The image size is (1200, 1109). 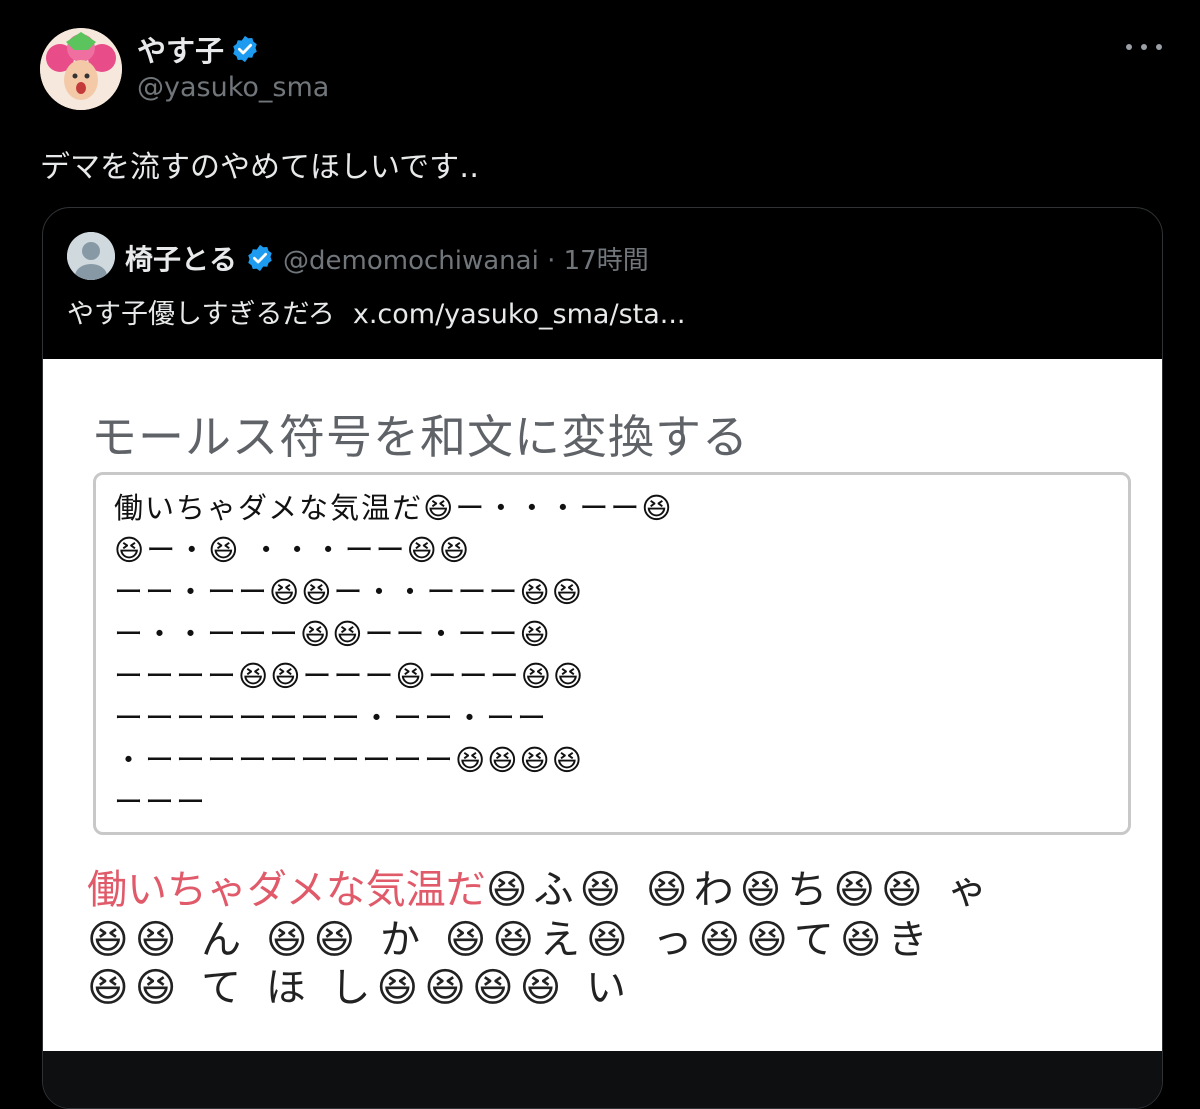 What do you see at coordinates (260, 167) in the screenshot?
I see `tweet-text: デマを流すのやめてほしいです‥` at bounding box center [260, 167].